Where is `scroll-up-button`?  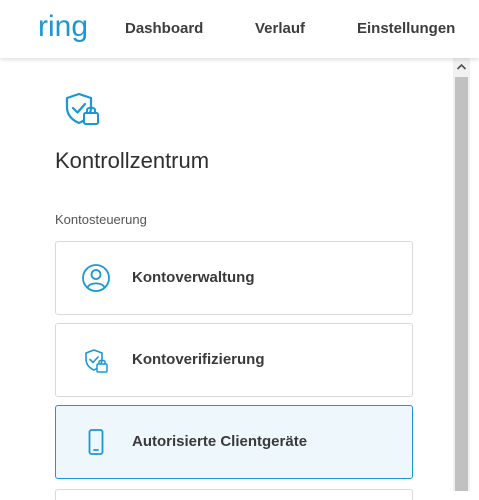 scroll-up-button is located at coordinates (461, 67).